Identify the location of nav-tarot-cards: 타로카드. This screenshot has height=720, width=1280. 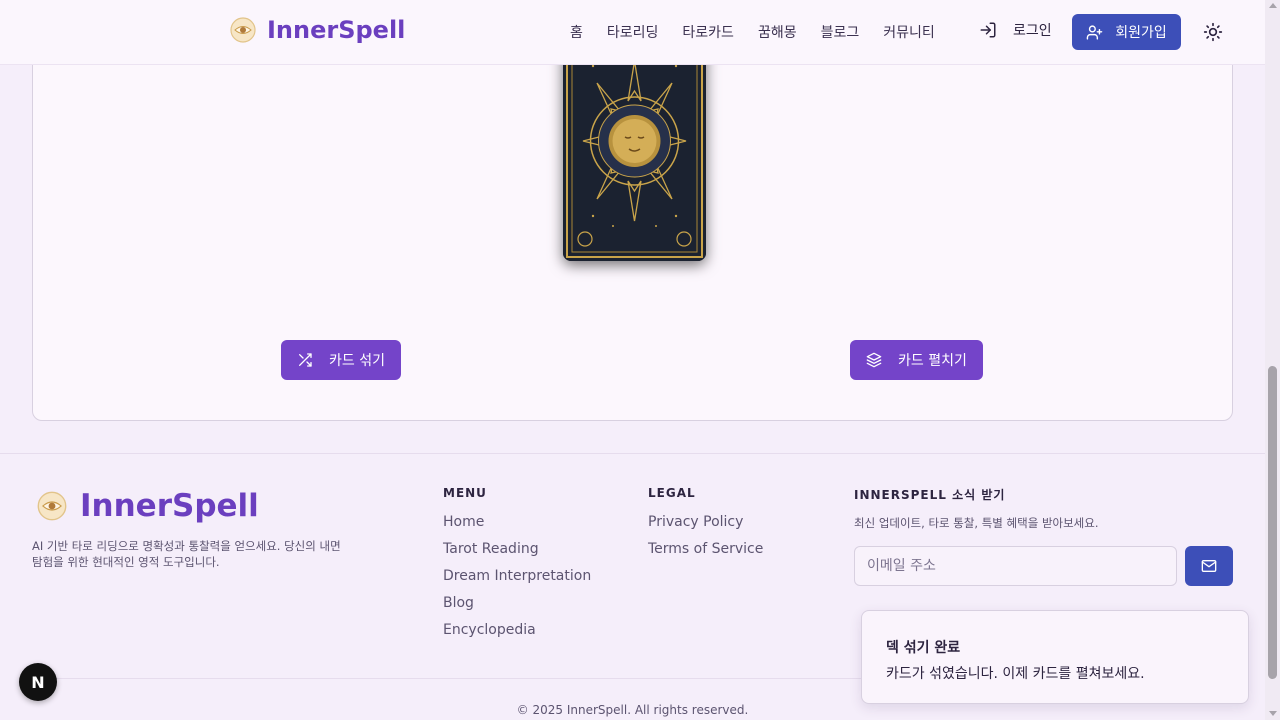
(708, 32).